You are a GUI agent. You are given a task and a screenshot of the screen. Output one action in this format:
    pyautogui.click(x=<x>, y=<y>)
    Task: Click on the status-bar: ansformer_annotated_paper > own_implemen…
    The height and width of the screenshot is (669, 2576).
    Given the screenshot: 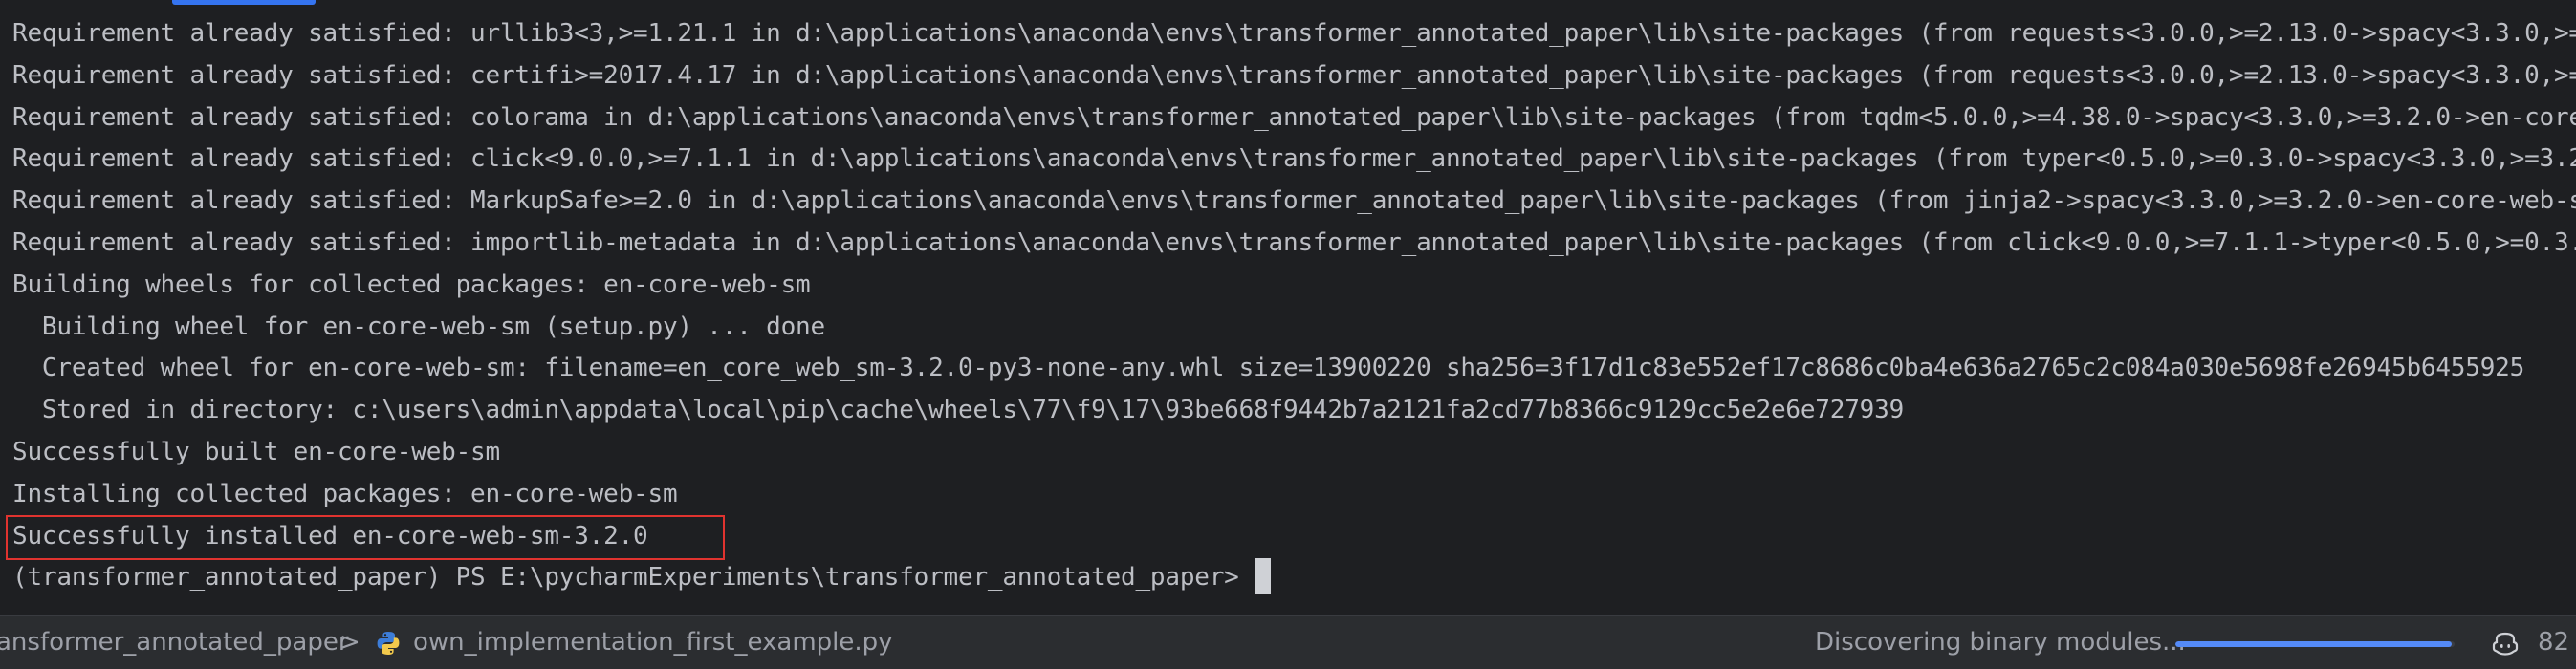 What is the action you would take?
    pyautogui.click(x=1288, y=642)
    